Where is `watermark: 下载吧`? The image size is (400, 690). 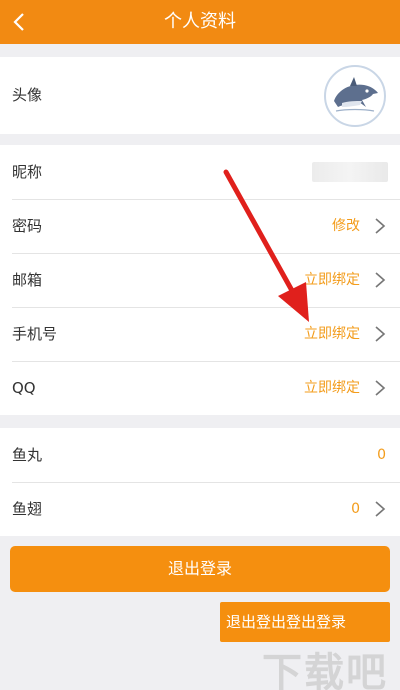
watermark: 下载吧 is located at coordinates (325, 670).